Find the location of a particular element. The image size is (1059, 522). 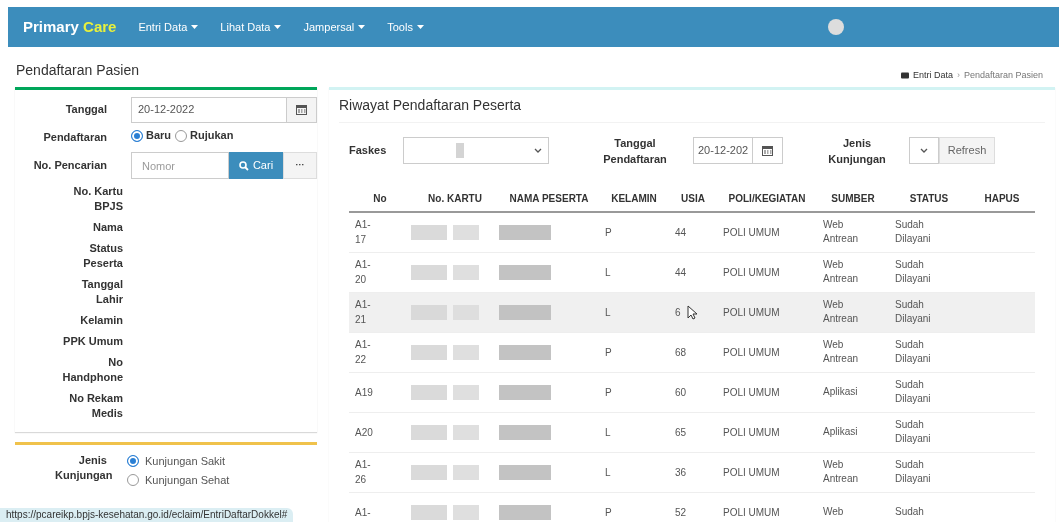

table-cell-text: A19 is located at coordinates (364, 392).